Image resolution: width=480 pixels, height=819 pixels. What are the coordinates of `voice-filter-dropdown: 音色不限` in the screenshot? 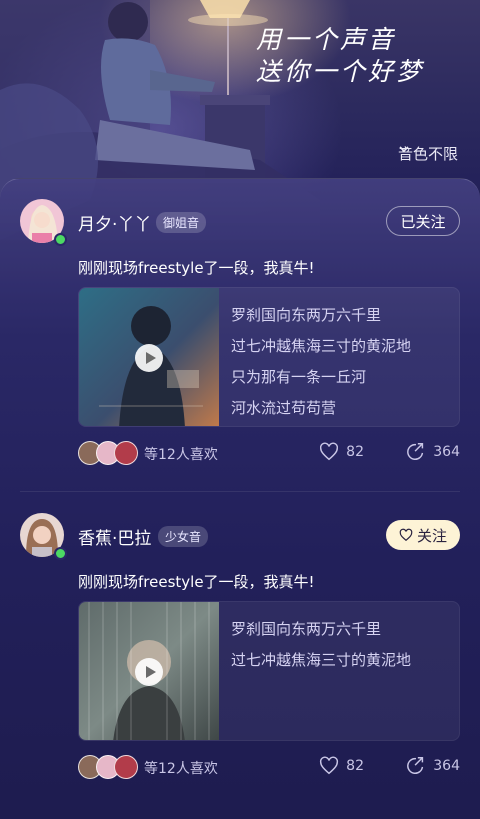 It's located at (428, 153).